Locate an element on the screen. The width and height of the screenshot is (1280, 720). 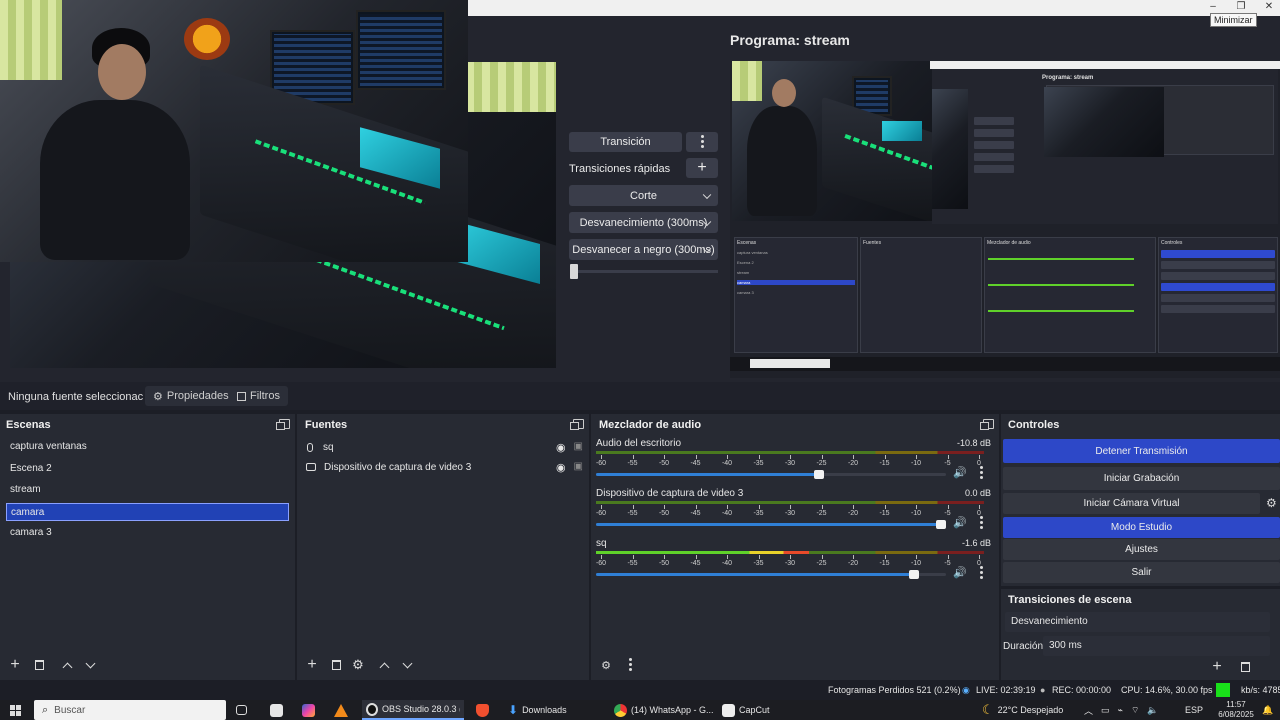
transition-menu-button is located at coordinates (702, 142).